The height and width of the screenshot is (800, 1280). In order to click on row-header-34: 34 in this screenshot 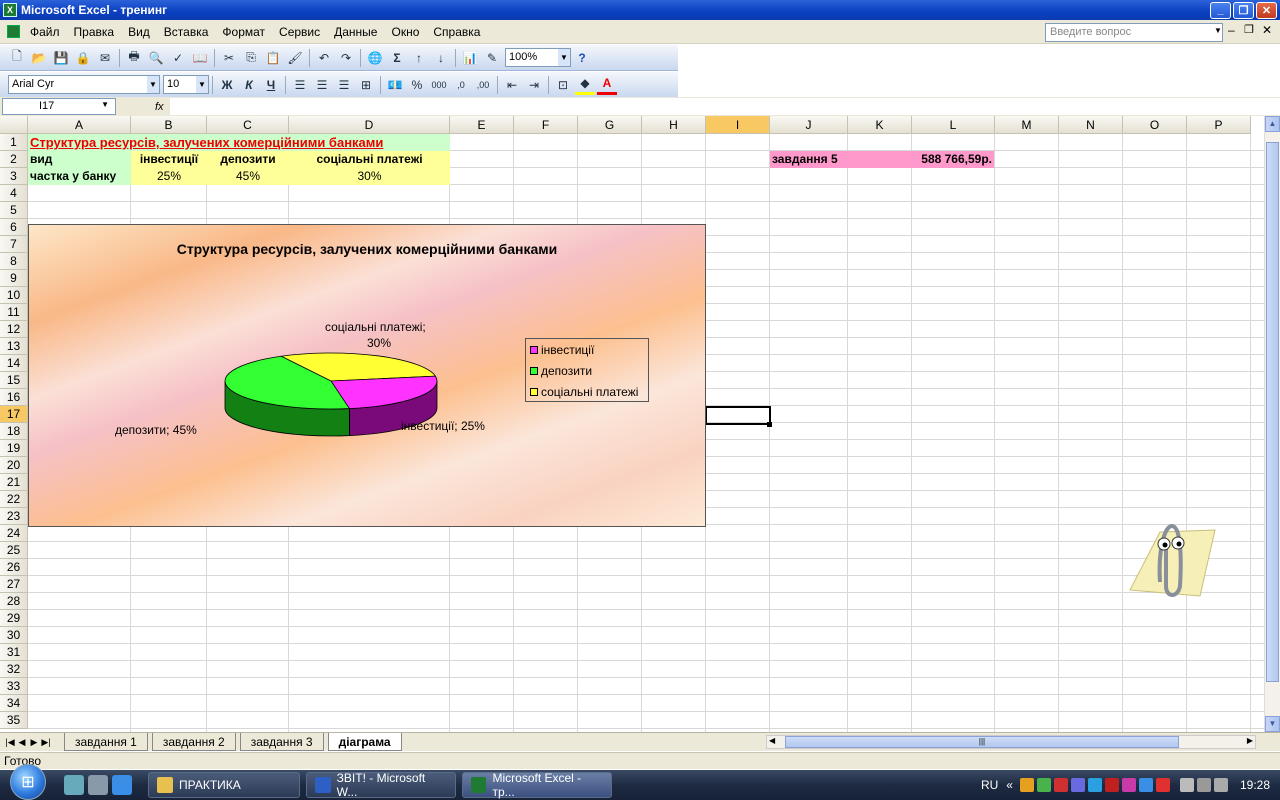, I will do `click(14, 703)`.